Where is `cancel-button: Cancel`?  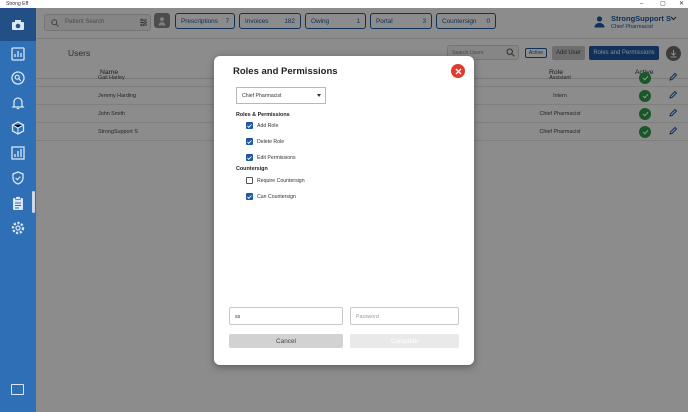 cancel-button: Cancel is located at coordinates (286, 341).